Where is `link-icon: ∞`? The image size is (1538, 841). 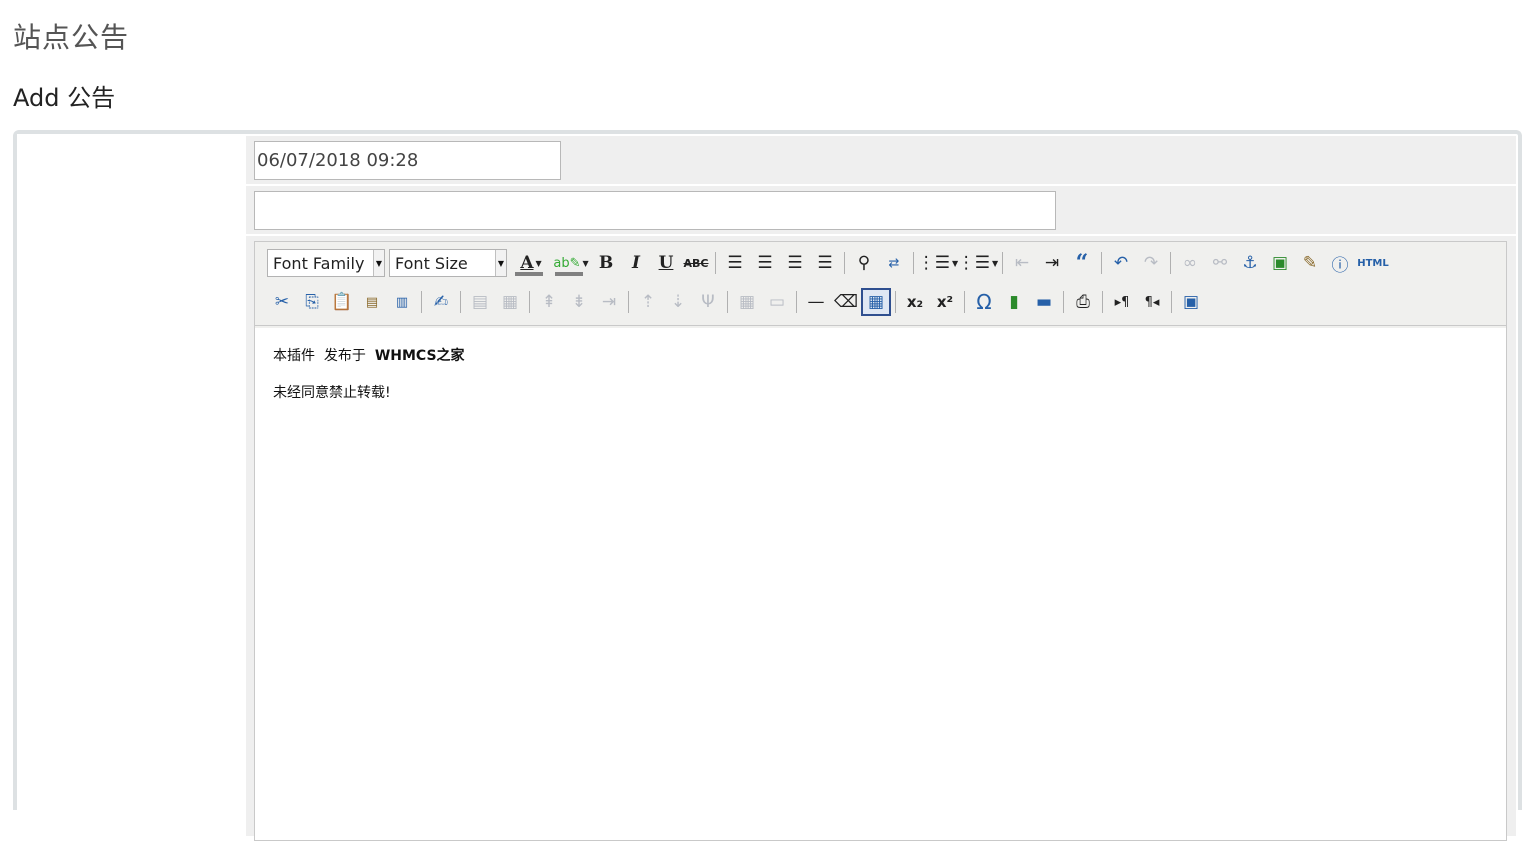 link-icon: ∞ is located at coordinates (1190, 263).